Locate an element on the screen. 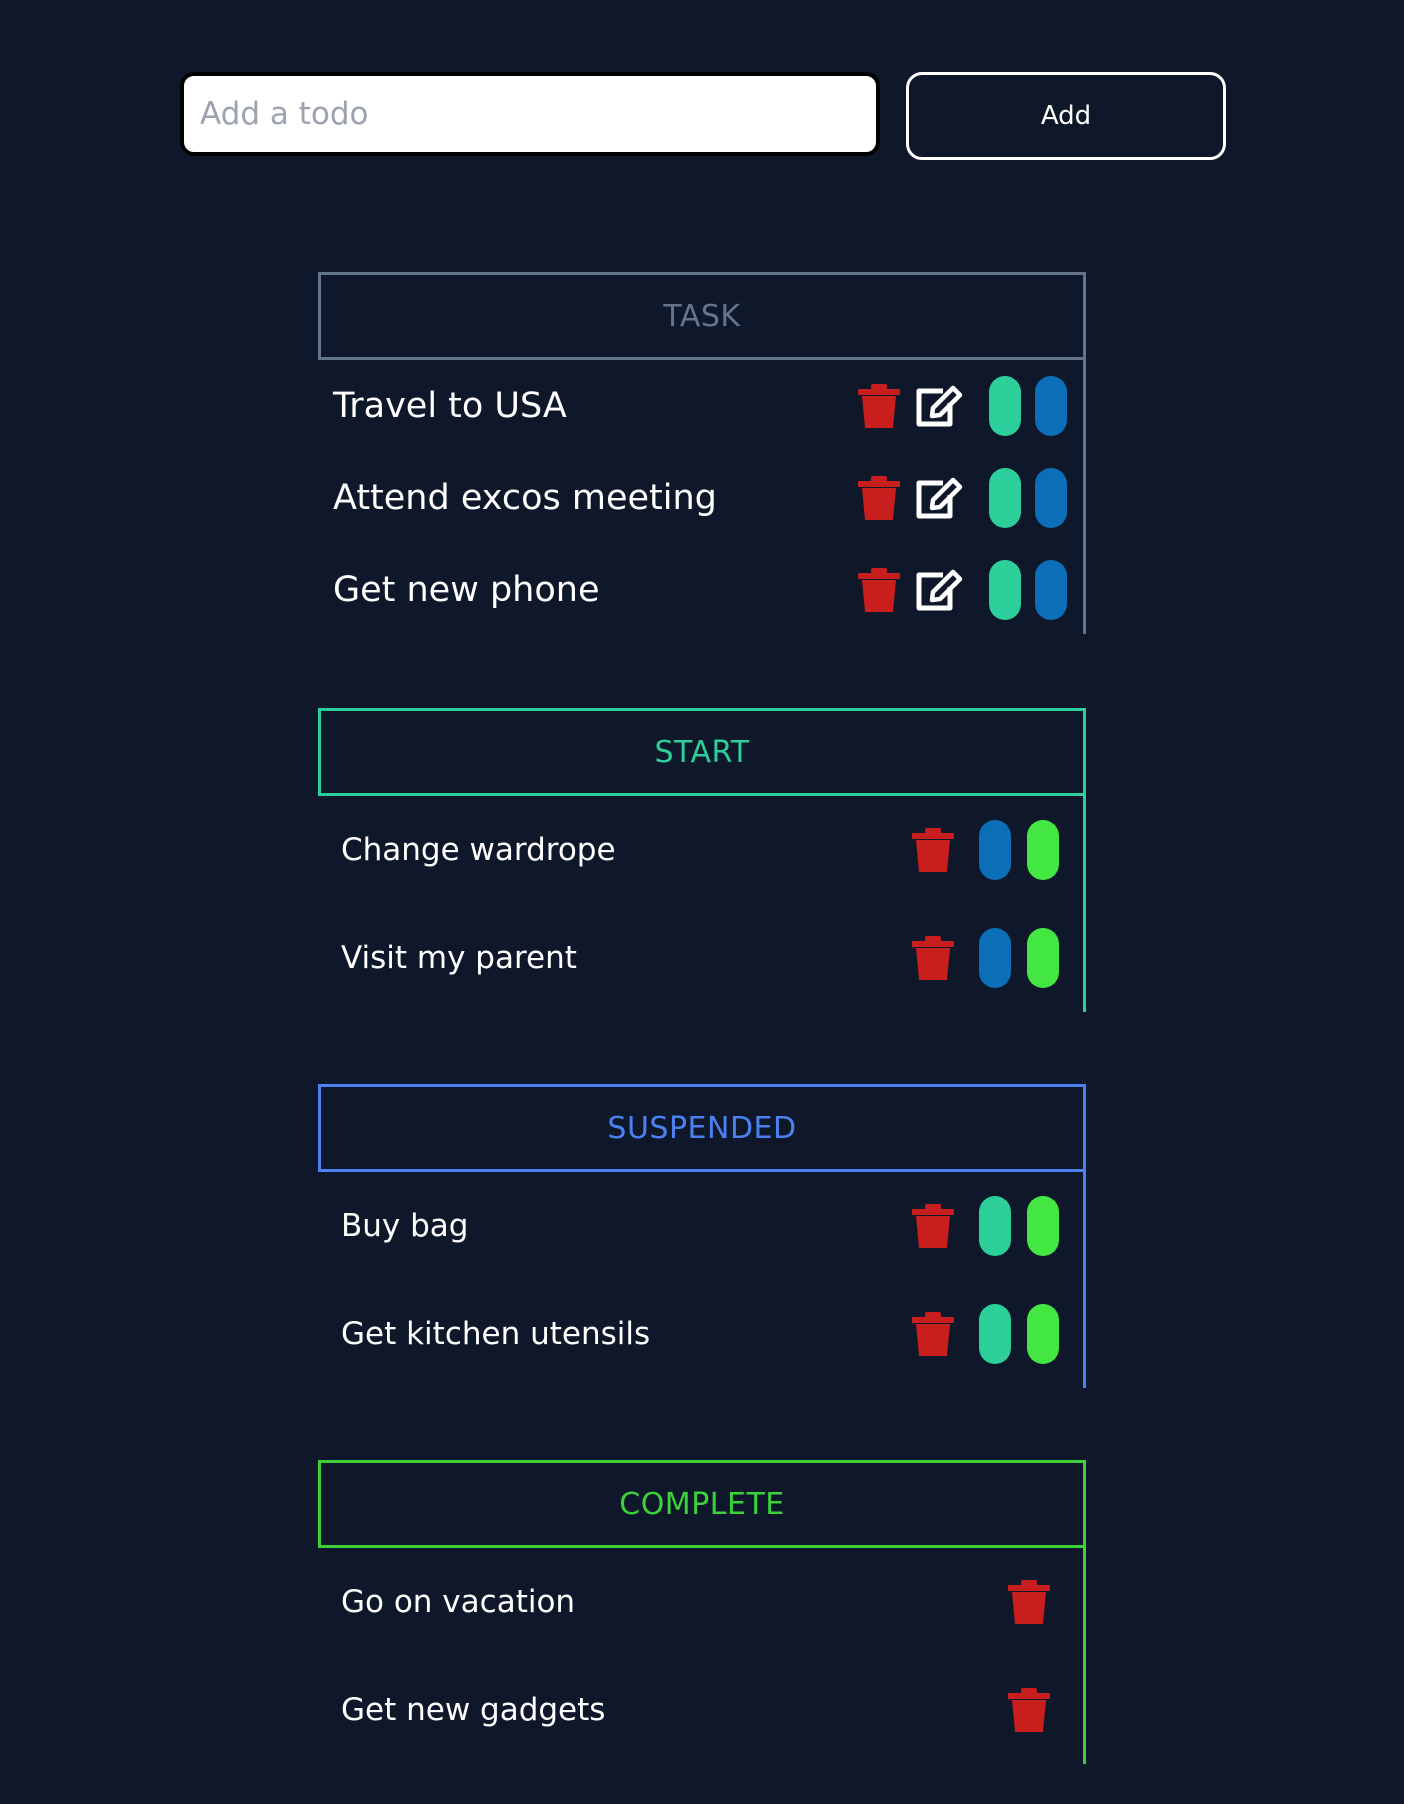  suspended-row: Get kitchen utensils is located at coordinates (700, 1334).